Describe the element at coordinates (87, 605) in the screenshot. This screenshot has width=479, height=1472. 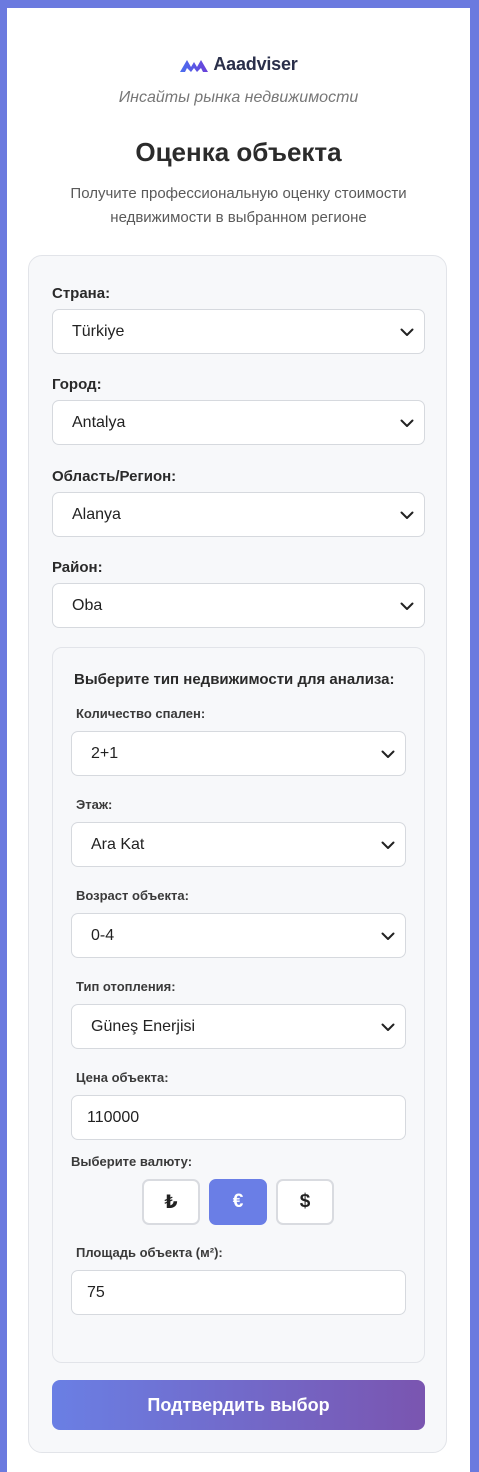
I see `district-select-value: Oba` at that location.